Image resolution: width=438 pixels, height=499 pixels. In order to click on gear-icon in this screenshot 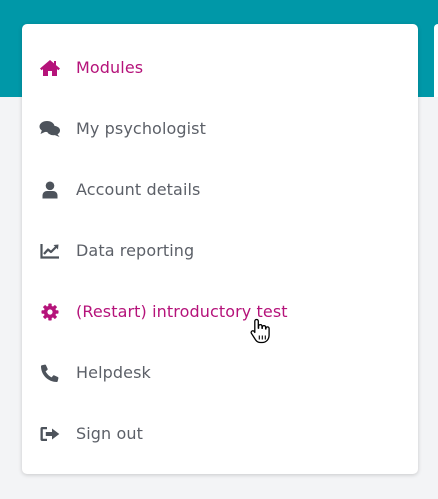, I will do `click(50, 312)`.